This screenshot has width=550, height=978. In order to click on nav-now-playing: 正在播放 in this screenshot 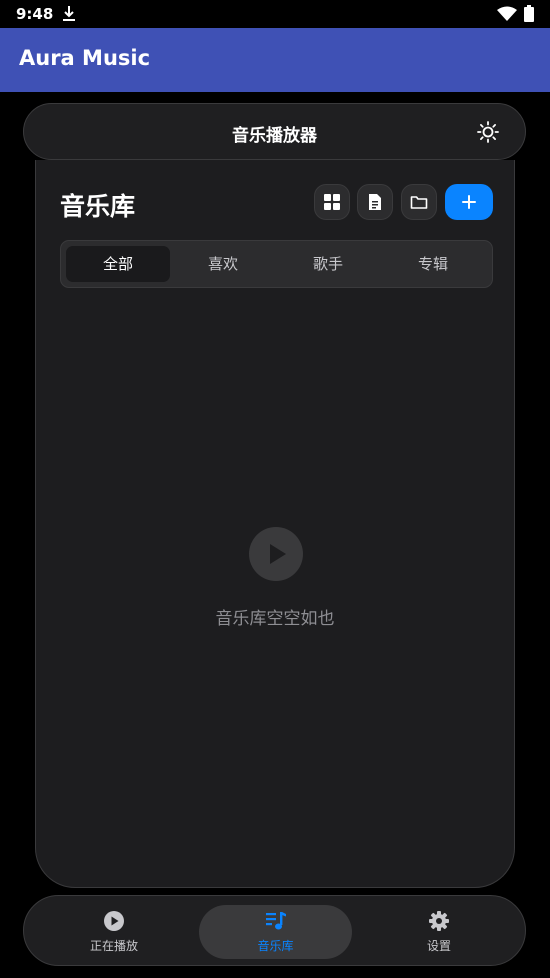, I will do `click(114, 932)`.